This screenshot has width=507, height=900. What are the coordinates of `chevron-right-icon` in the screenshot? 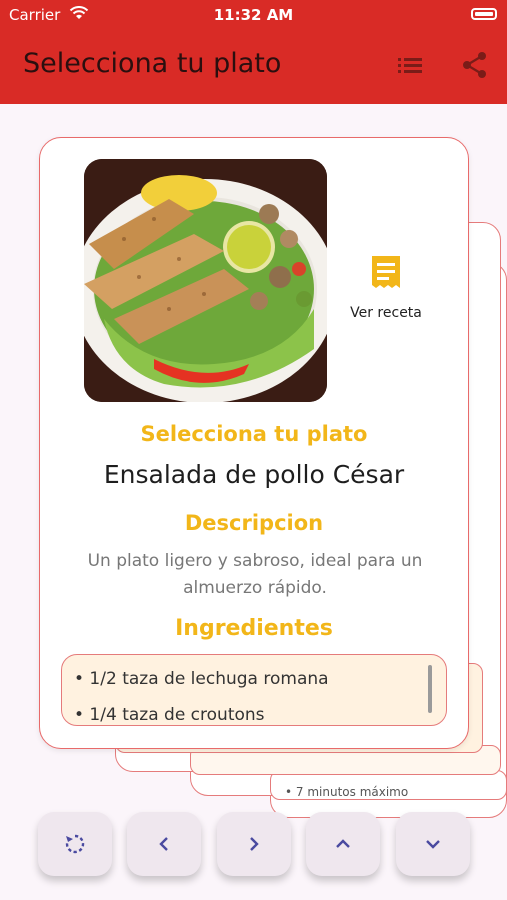 It's located at (254, 844).